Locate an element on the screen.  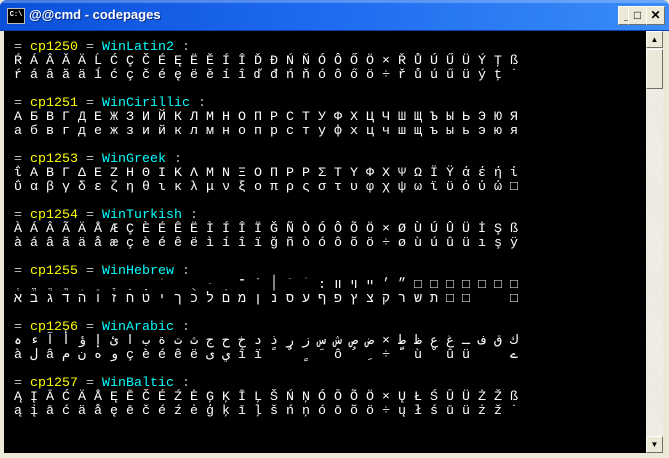
char-cell: σ is located at coordinates (322, 187).